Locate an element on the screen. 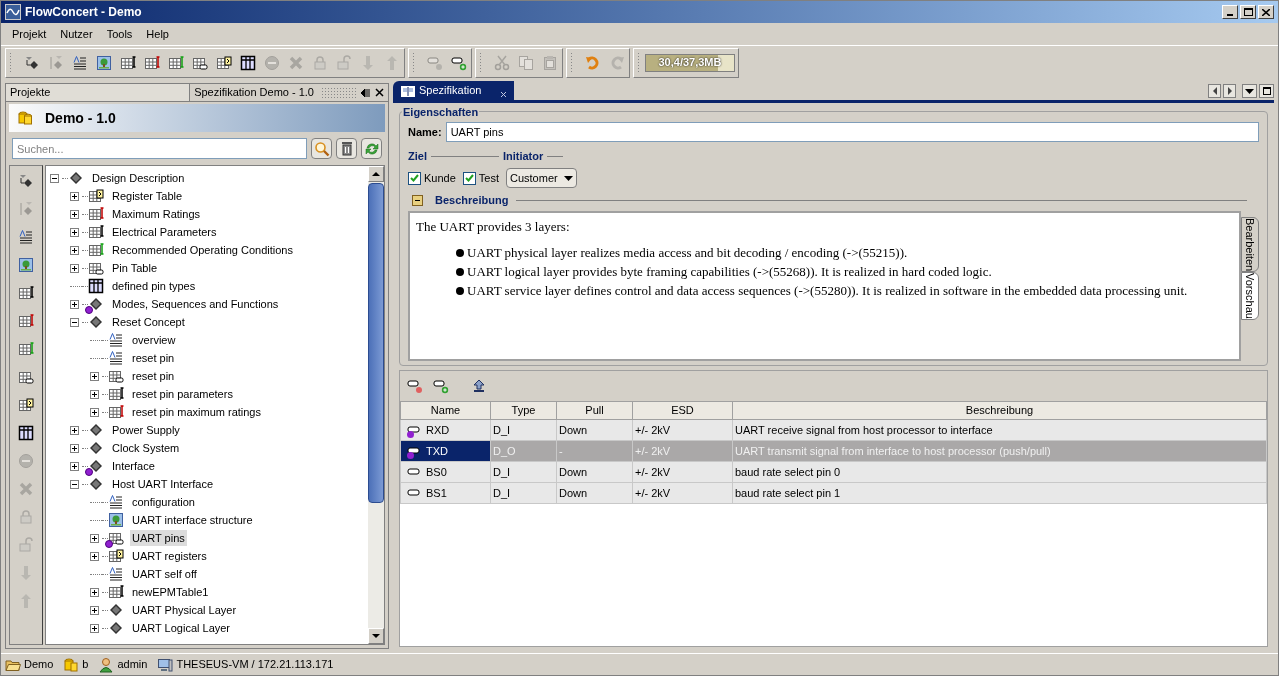 The image size is (1279, 676). search-button is located at coordinates (321, 148).